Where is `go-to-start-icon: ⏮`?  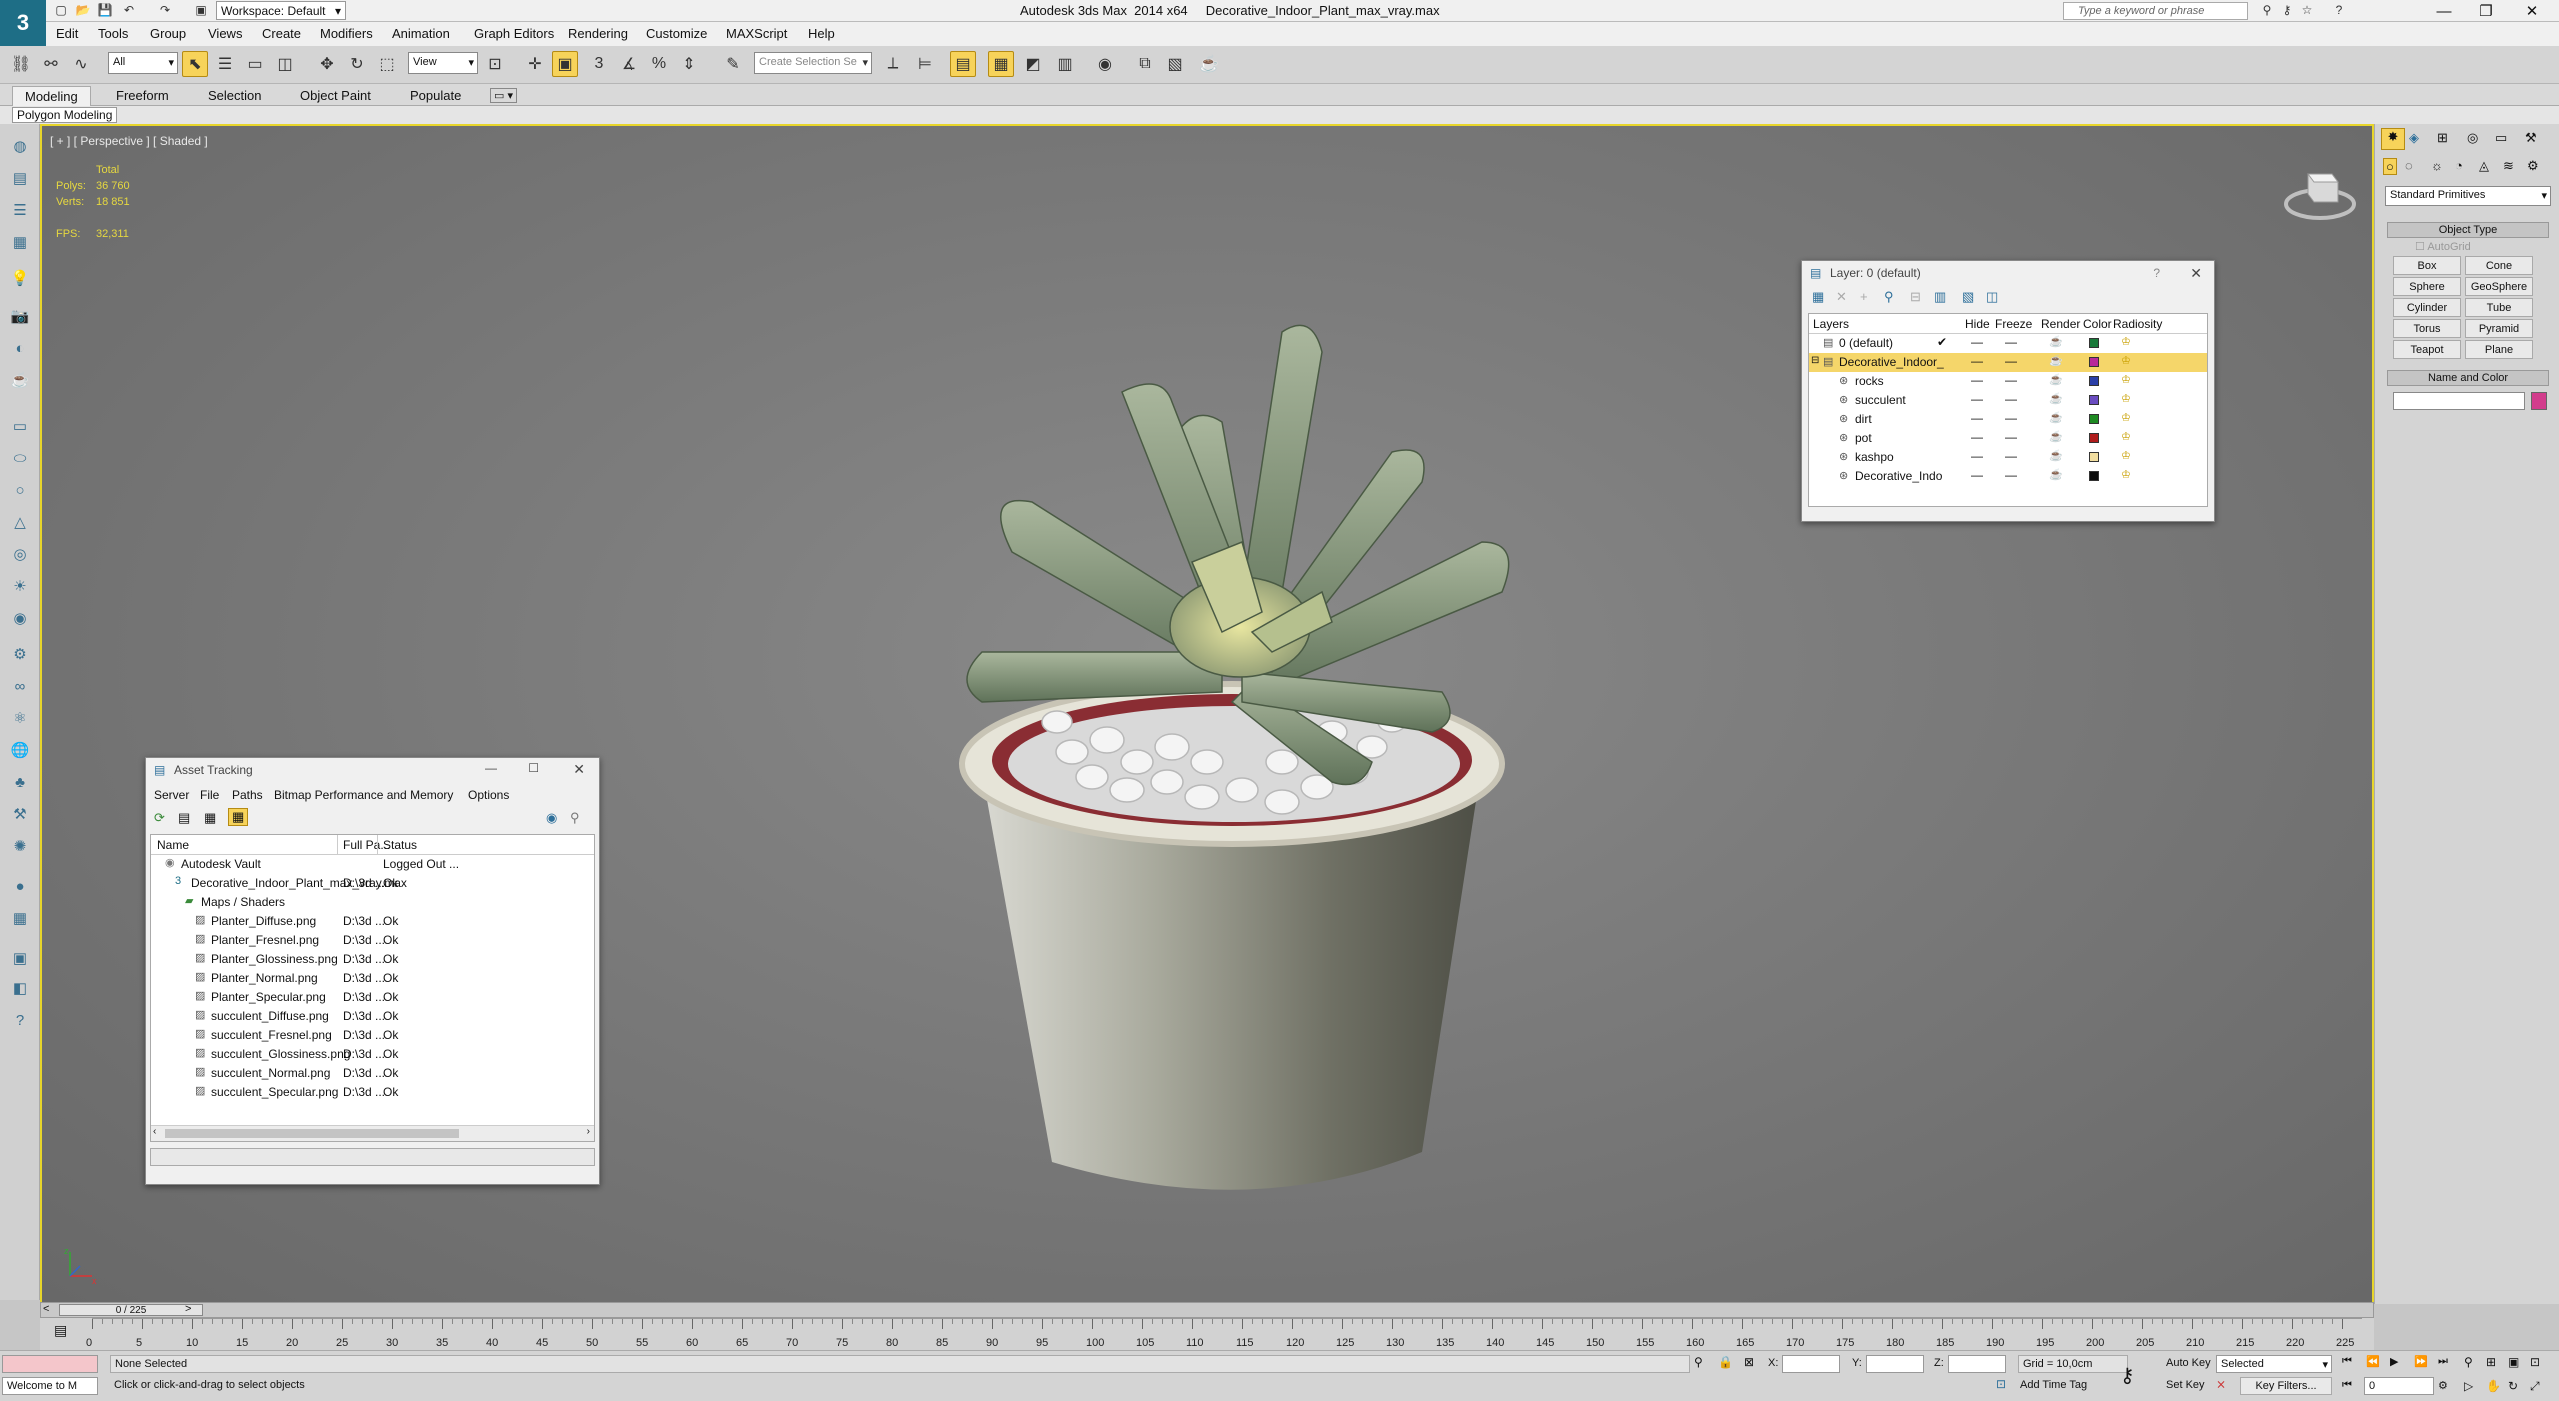 go-to-start-icon: ⏮ is located at coordinates (2347, 1361).